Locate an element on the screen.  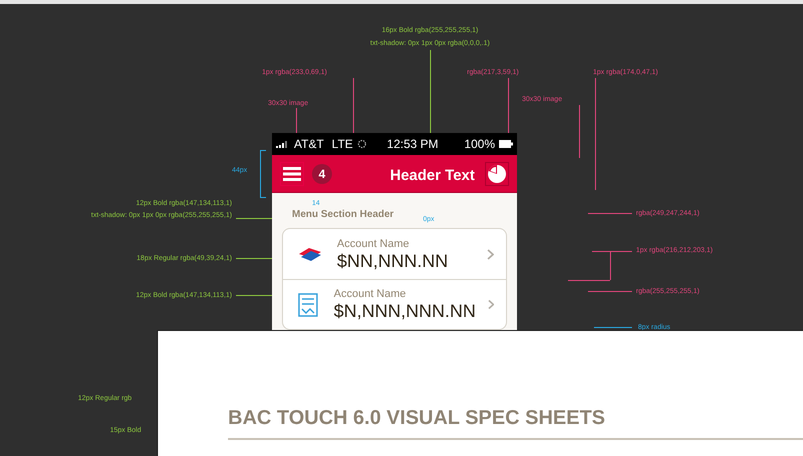
account-row: Account Name $N,NNN,NNN.NN is located at coordinates (394, 304).